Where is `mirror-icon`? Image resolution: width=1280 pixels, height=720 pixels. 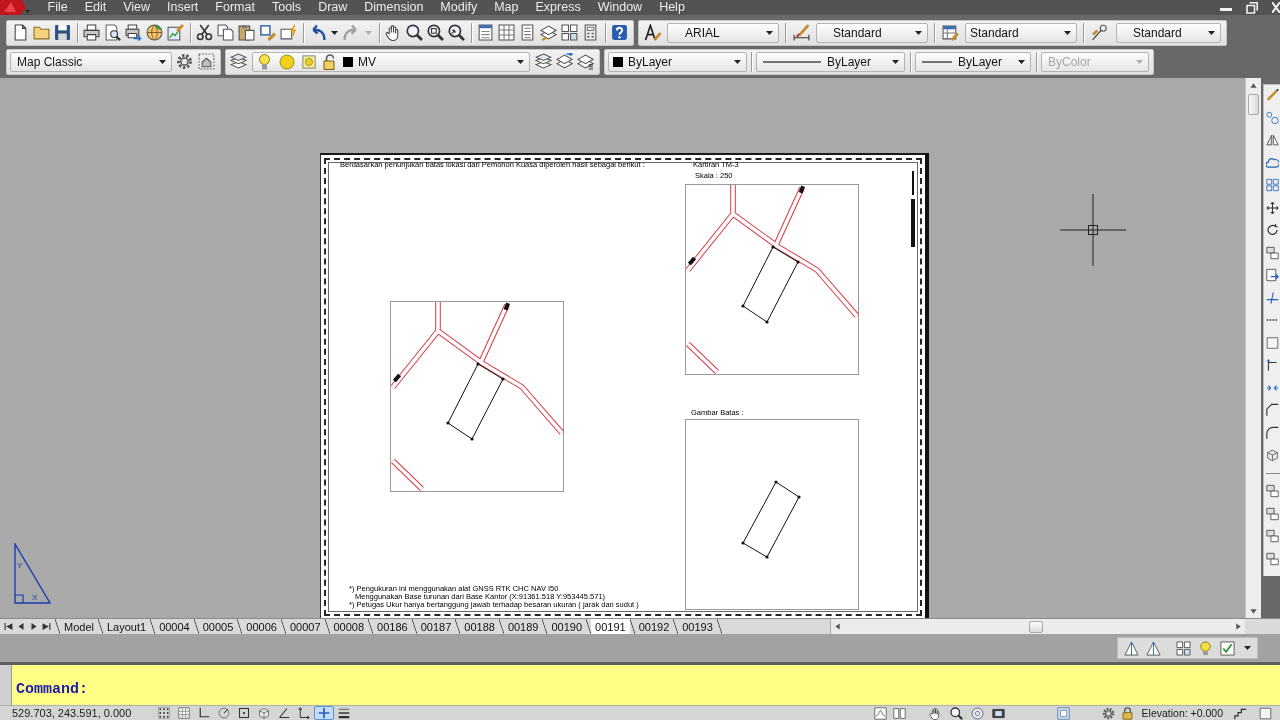 mirror-icon is located at coordinates (1272, 140).